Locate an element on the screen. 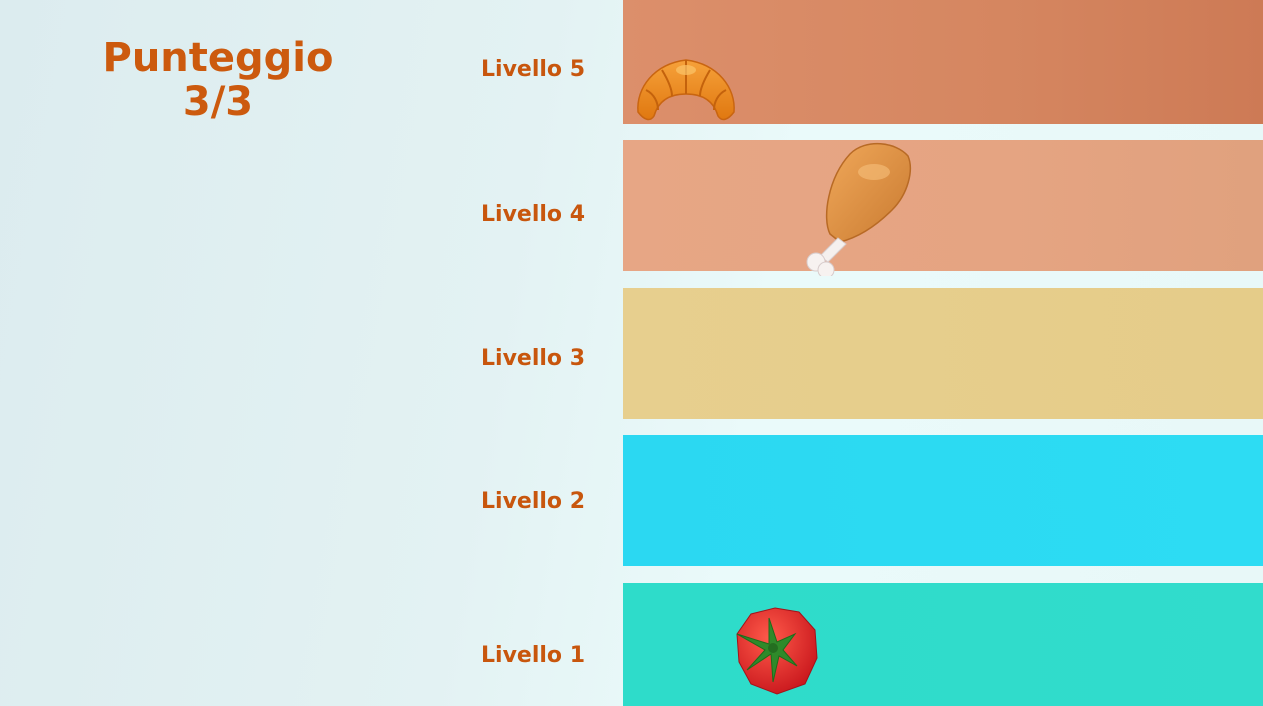  chicken-drumstick-icon is located at coordinates (859, 208).